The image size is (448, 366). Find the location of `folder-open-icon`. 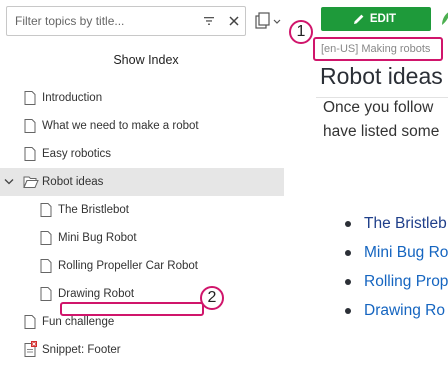

folder-open-icon is located at coordinates (31, 182).